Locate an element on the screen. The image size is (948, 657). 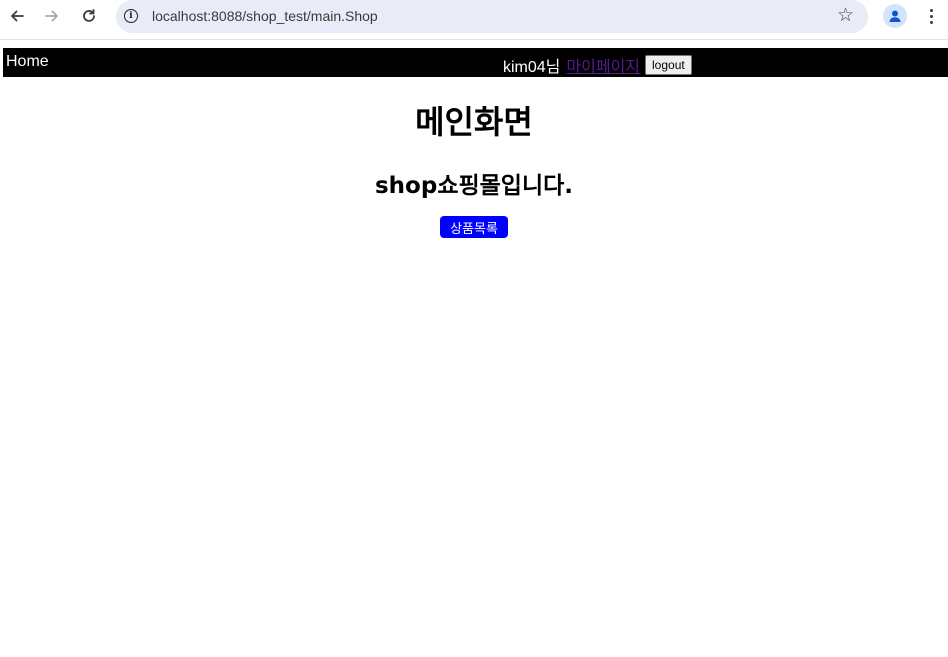
back-icon is located at coordinates (17, 16).